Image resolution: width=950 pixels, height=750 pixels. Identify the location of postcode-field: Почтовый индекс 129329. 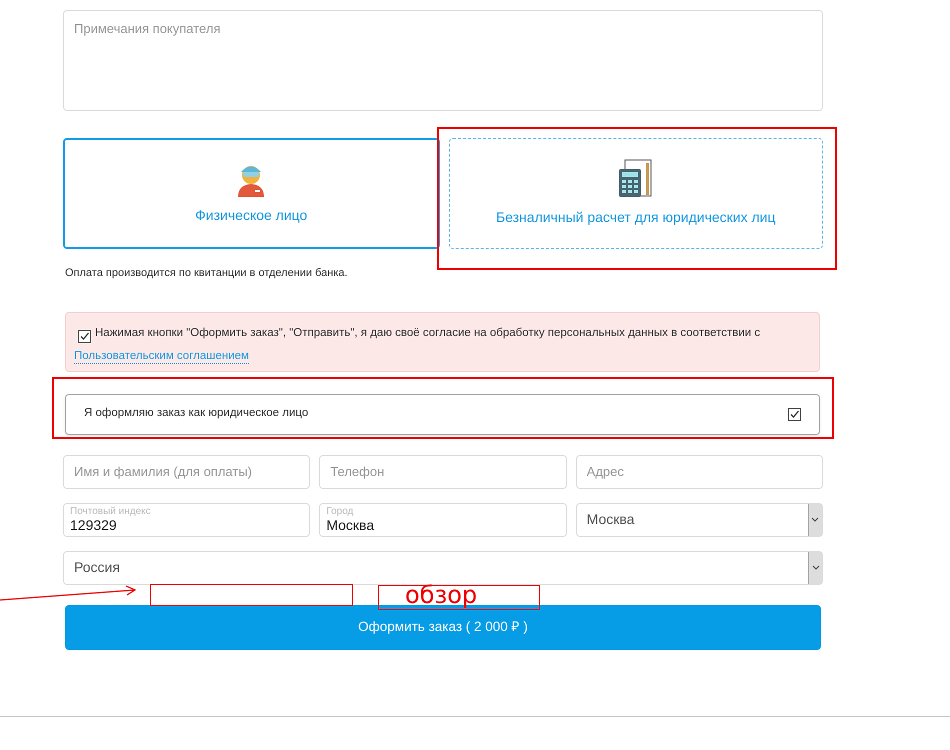
(186, 519).